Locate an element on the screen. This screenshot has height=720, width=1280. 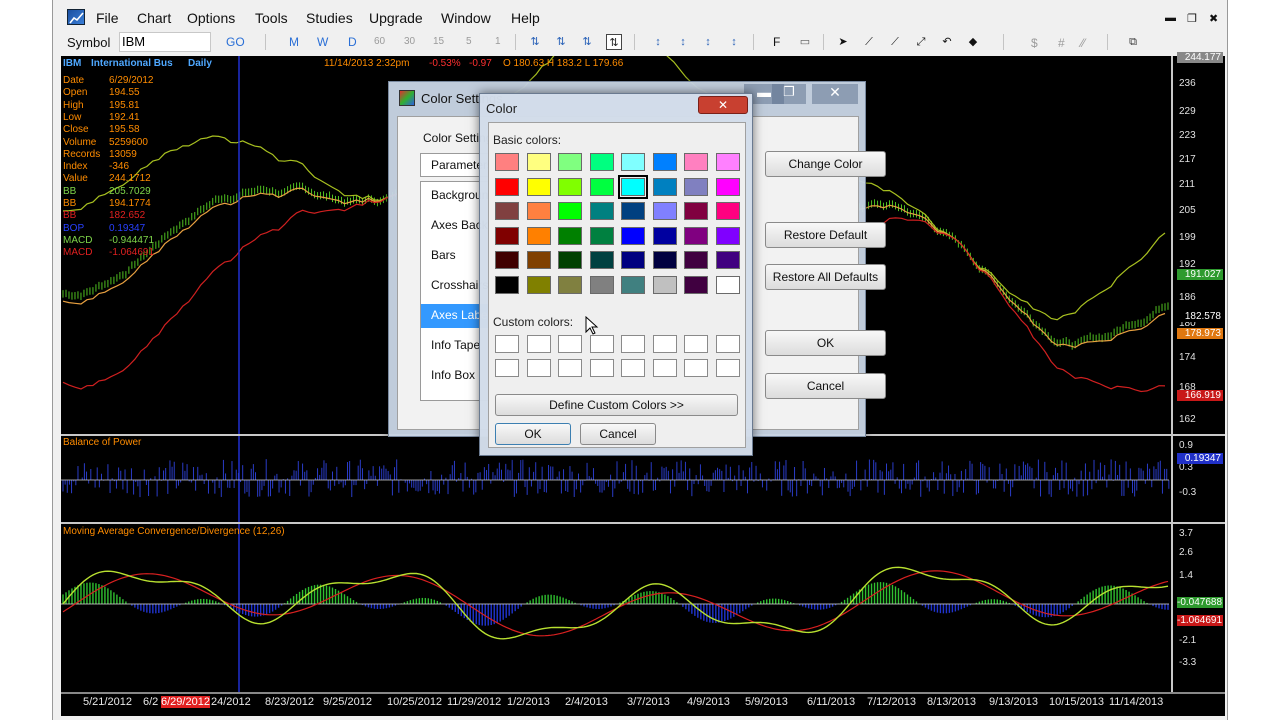
color-cancel-button: Cancel is located at coordinates (618, 434).